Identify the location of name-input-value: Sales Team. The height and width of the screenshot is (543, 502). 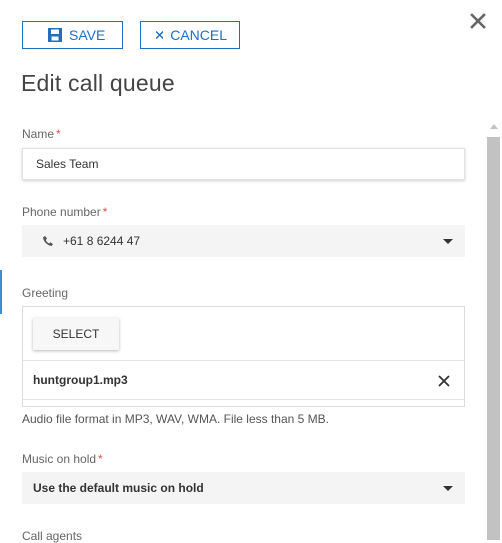
(67, 164).